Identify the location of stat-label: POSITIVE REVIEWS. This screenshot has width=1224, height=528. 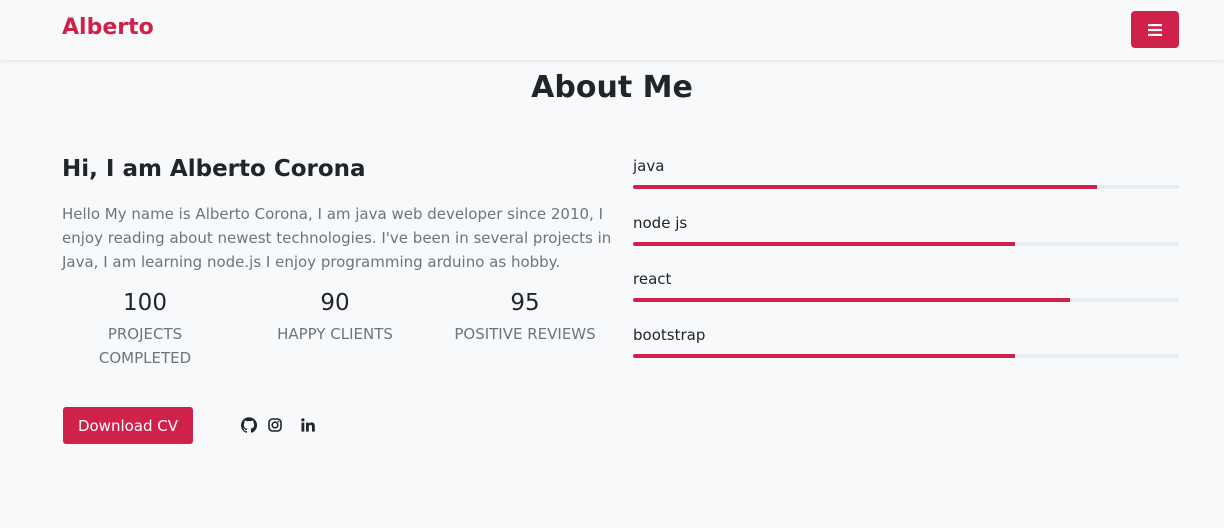
(525, 334).